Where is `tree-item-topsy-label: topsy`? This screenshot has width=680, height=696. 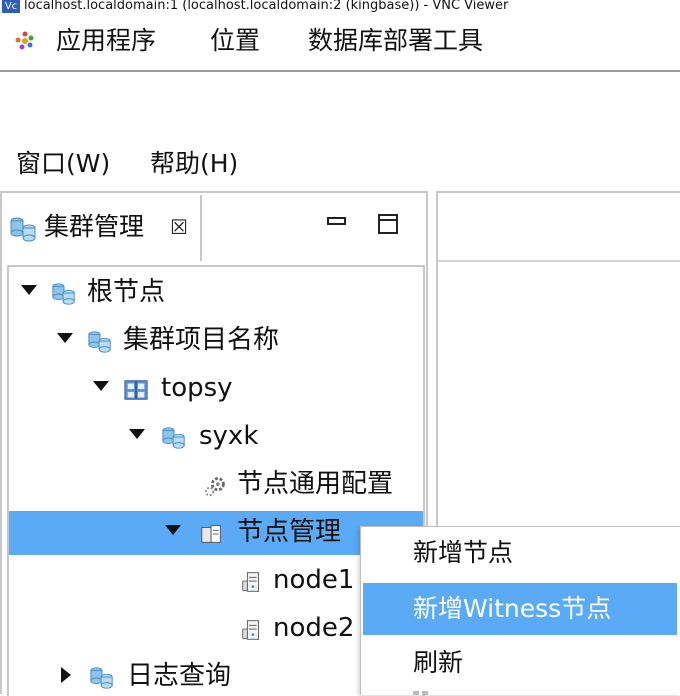 tree-item-topsy-label: topsy is located at coordinates (197, 388).